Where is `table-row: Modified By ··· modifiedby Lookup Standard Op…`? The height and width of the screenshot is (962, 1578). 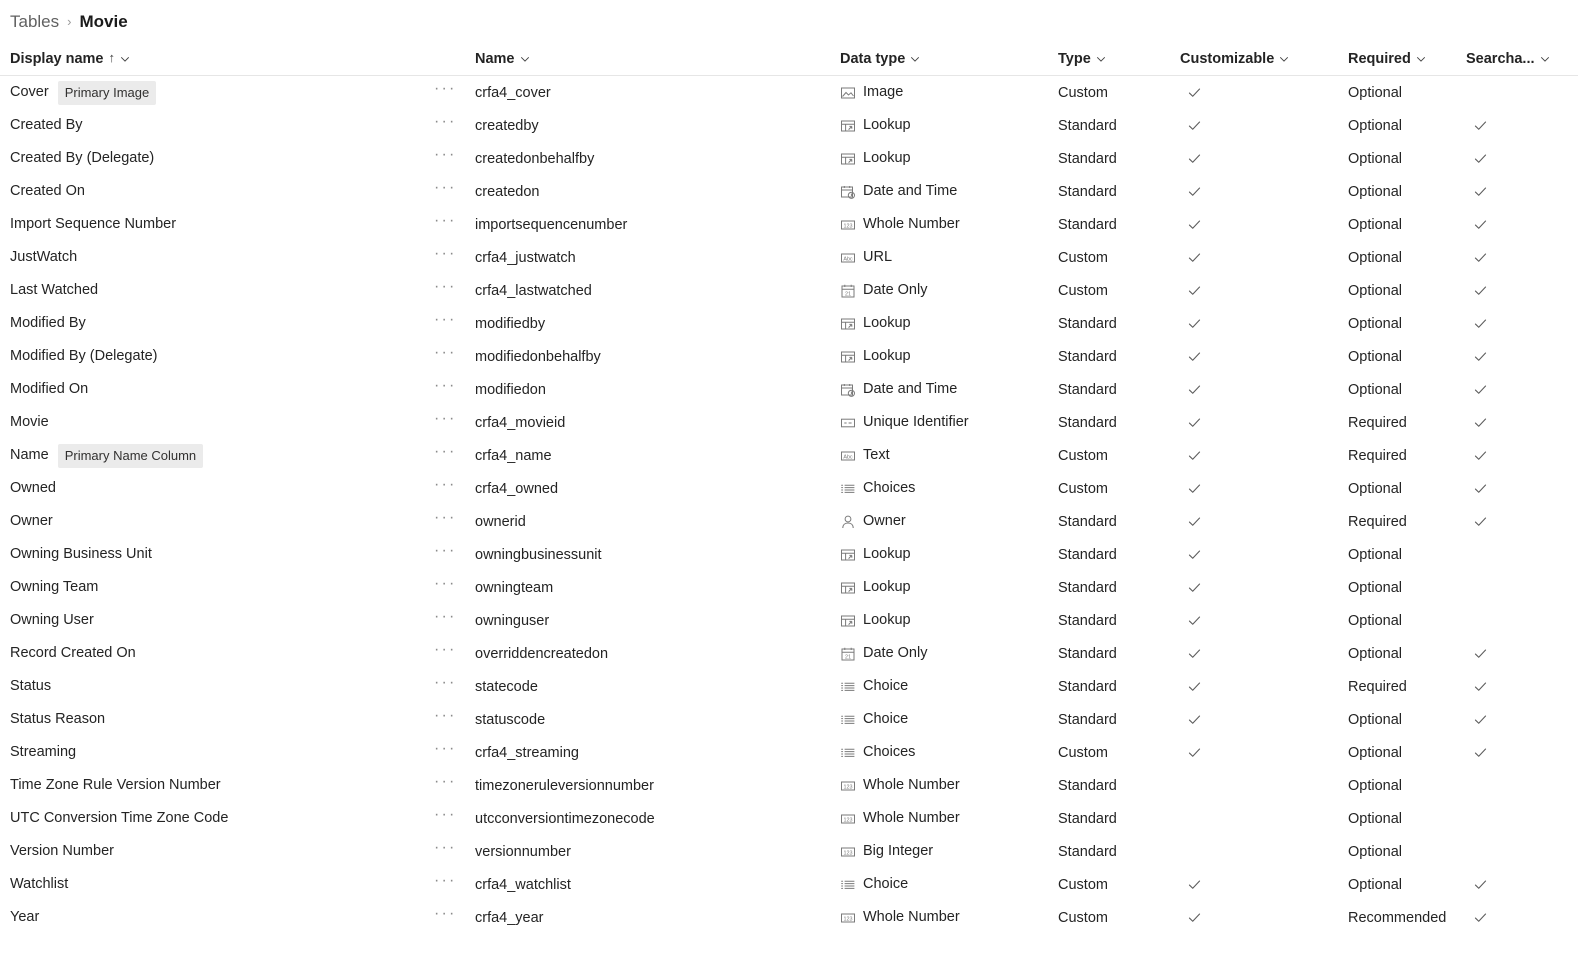
table-row: Modified By ··· modifiedby Lookup Standard Op… is located at coordinates (789, 323).